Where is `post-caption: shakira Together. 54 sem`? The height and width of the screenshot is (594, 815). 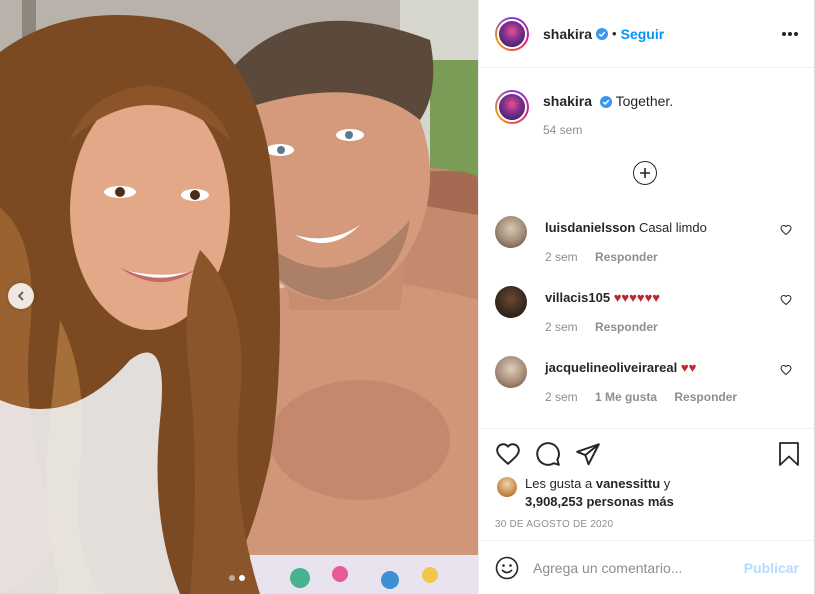 post-caption: shakira Together. 54 sem is located at coordinates (584, 113).